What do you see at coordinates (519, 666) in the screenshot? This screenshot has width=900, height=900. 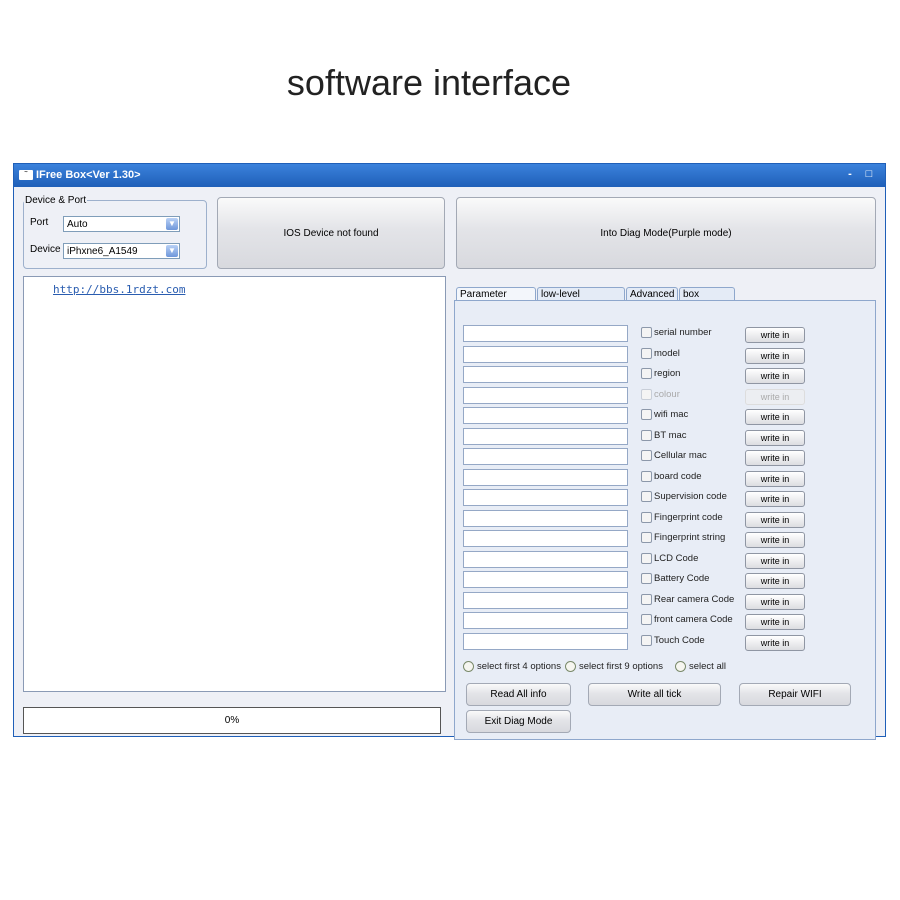 I see `radio-label: select first 4 options` at bounding box center [519, 666].